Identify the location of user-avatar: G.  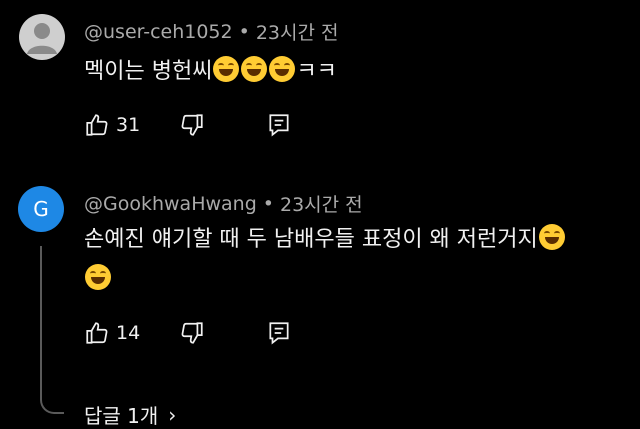
(41, 209).